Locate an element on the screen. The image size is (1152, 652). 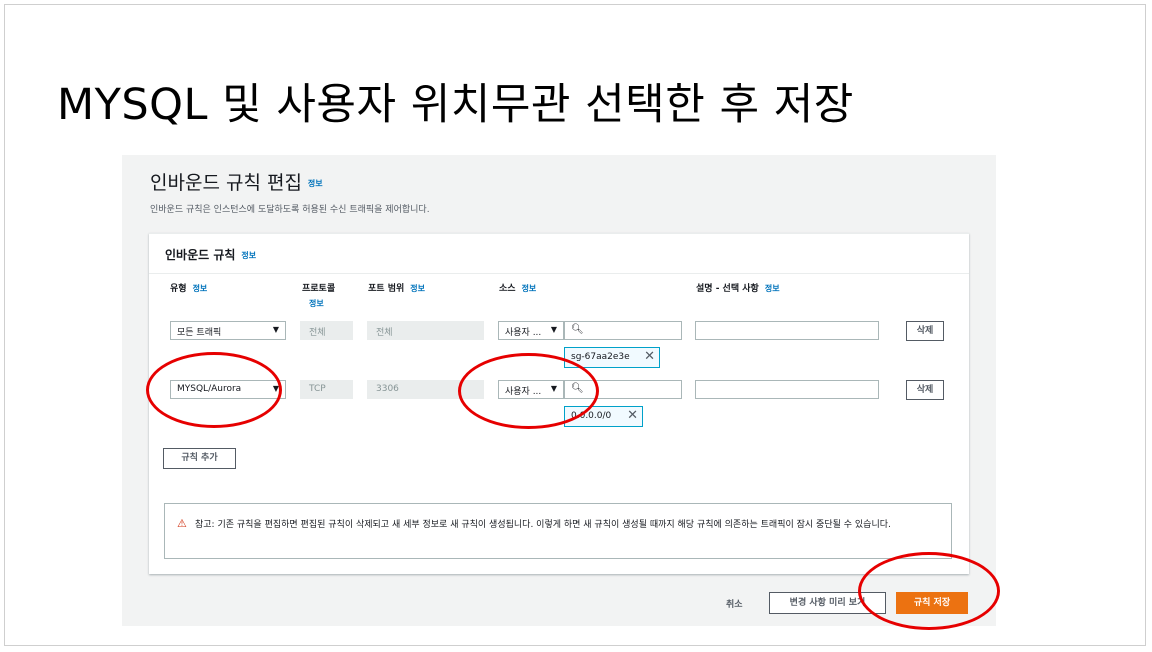
type-select-value: 모든 트래픽 is located at coordinates (199, 333).